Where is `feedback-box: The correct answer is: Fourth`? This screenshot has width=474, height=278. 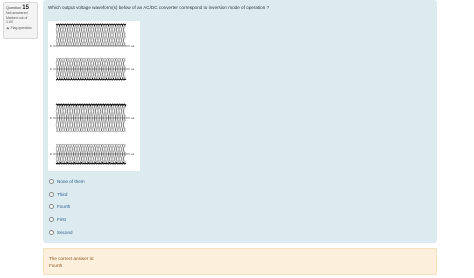
feedback-box: The correct answer is: Fourth is located at coordinates (240, 261).